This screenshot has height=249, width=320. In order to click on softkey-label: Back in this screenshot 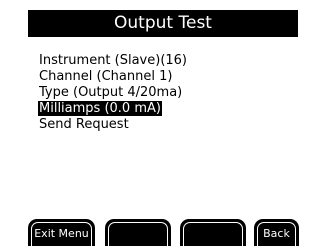, I will do `click(276, 233)`.